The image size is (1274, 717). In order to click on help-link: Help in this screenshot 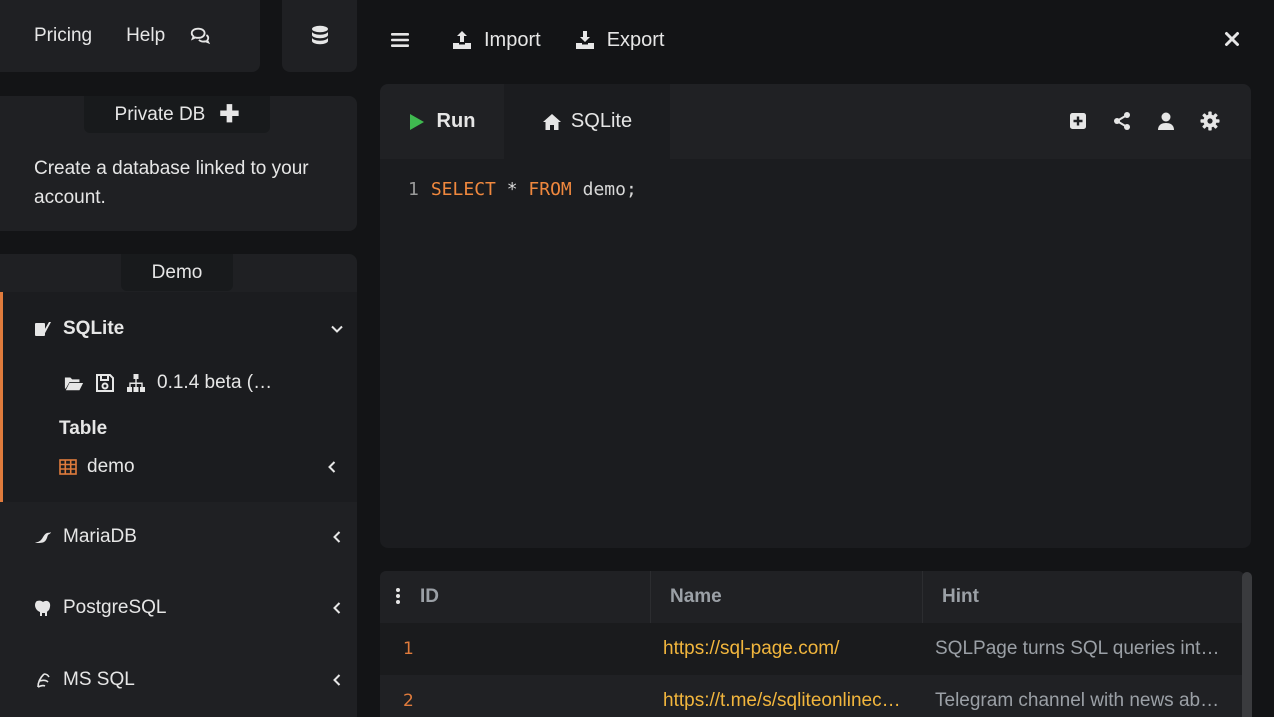, I will do `click(145, 36)`.